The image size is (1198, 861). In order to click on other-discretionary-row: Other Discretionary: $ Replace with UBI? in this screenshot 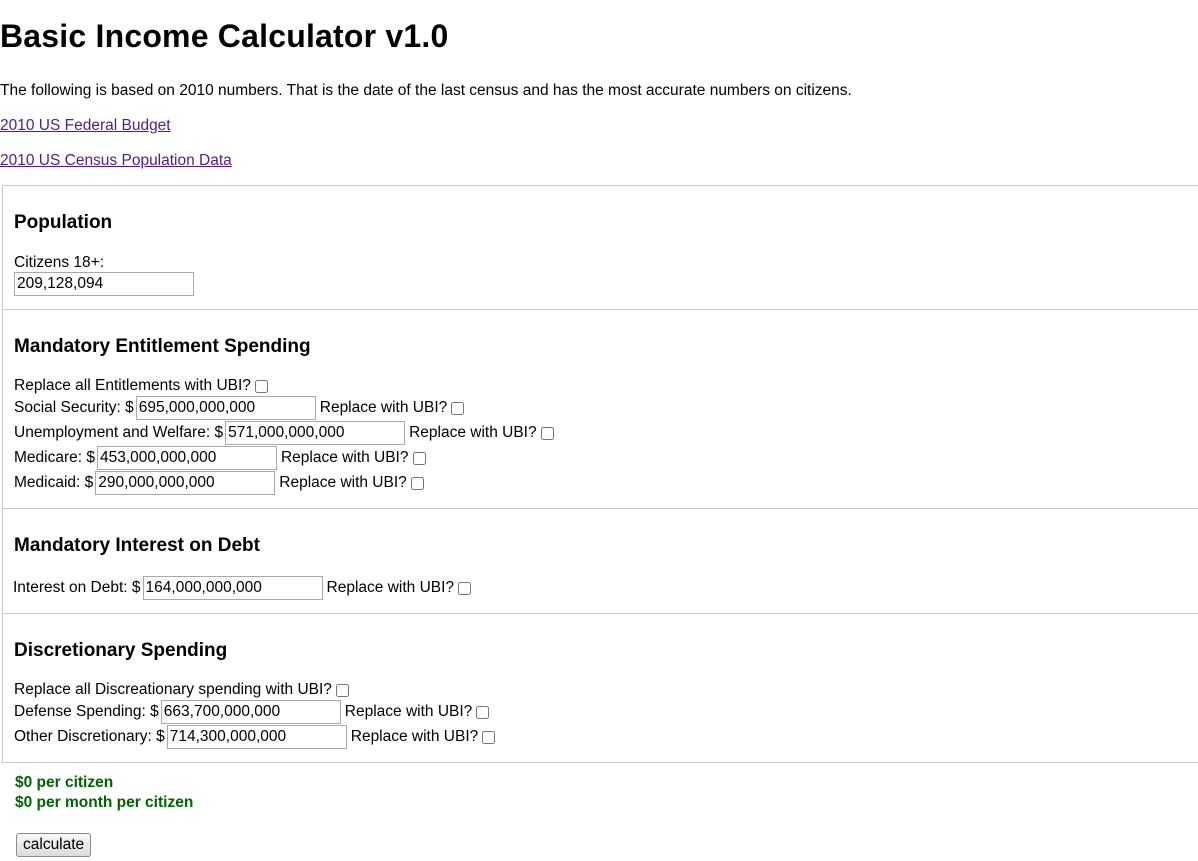, I will do `click(255, 737)`.